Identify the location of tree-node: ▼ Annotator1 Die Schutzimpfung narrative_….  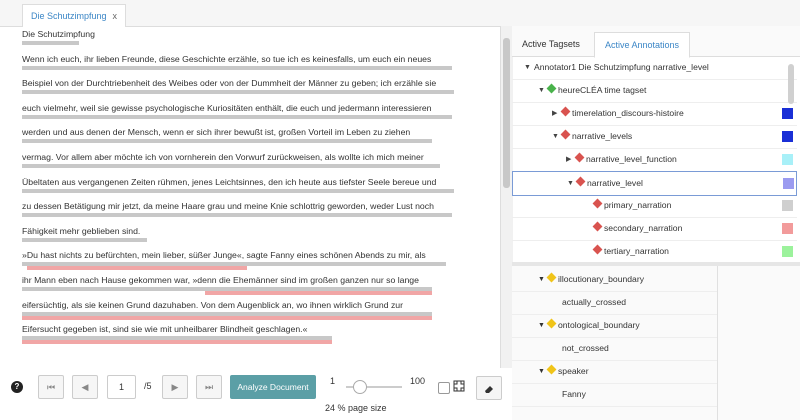
(654, 68).